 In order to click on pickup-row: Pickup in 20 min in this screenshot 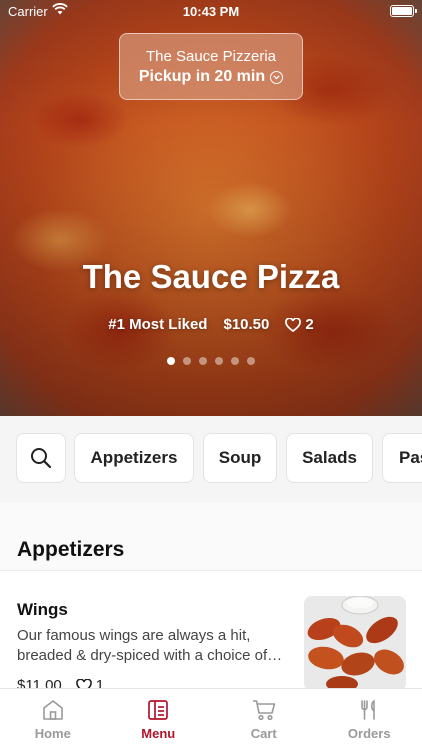, I will do `click(211, 77)`.